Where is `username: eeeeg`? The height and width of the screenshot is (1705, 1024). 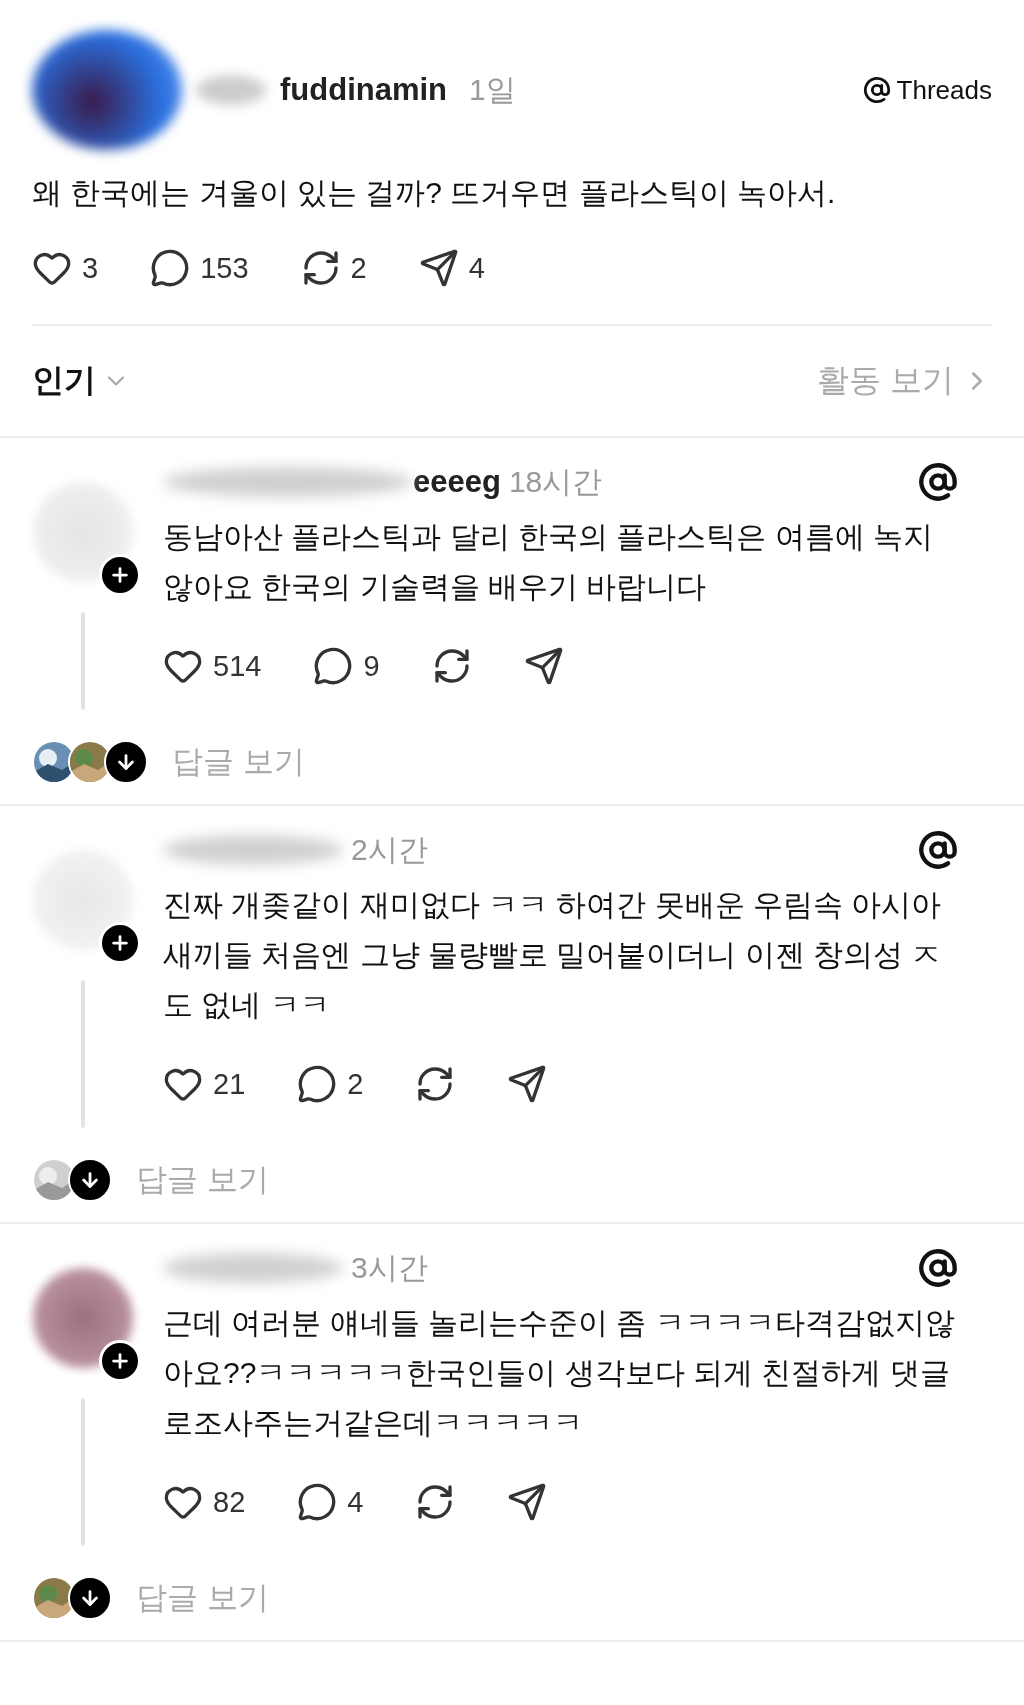
username: eeeeg is located at coordinates (457, 482).